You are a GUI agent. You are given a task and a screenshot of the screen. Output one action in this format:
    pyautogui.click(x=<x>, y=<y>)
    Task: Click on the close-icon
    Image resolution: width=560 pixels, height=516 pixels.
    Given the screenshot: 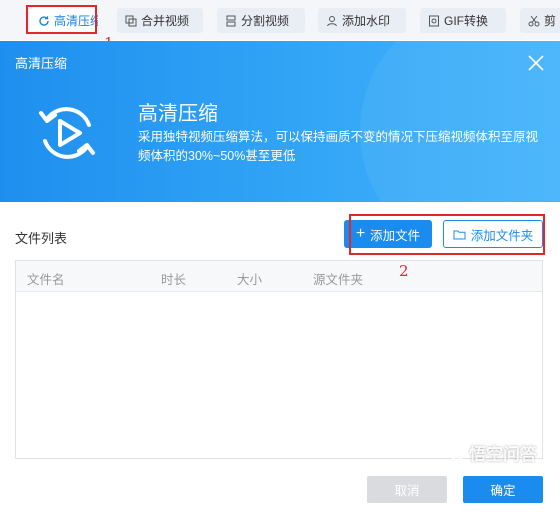 What is the action you would take?
    pyautogui.click(x=536, y=63)
    